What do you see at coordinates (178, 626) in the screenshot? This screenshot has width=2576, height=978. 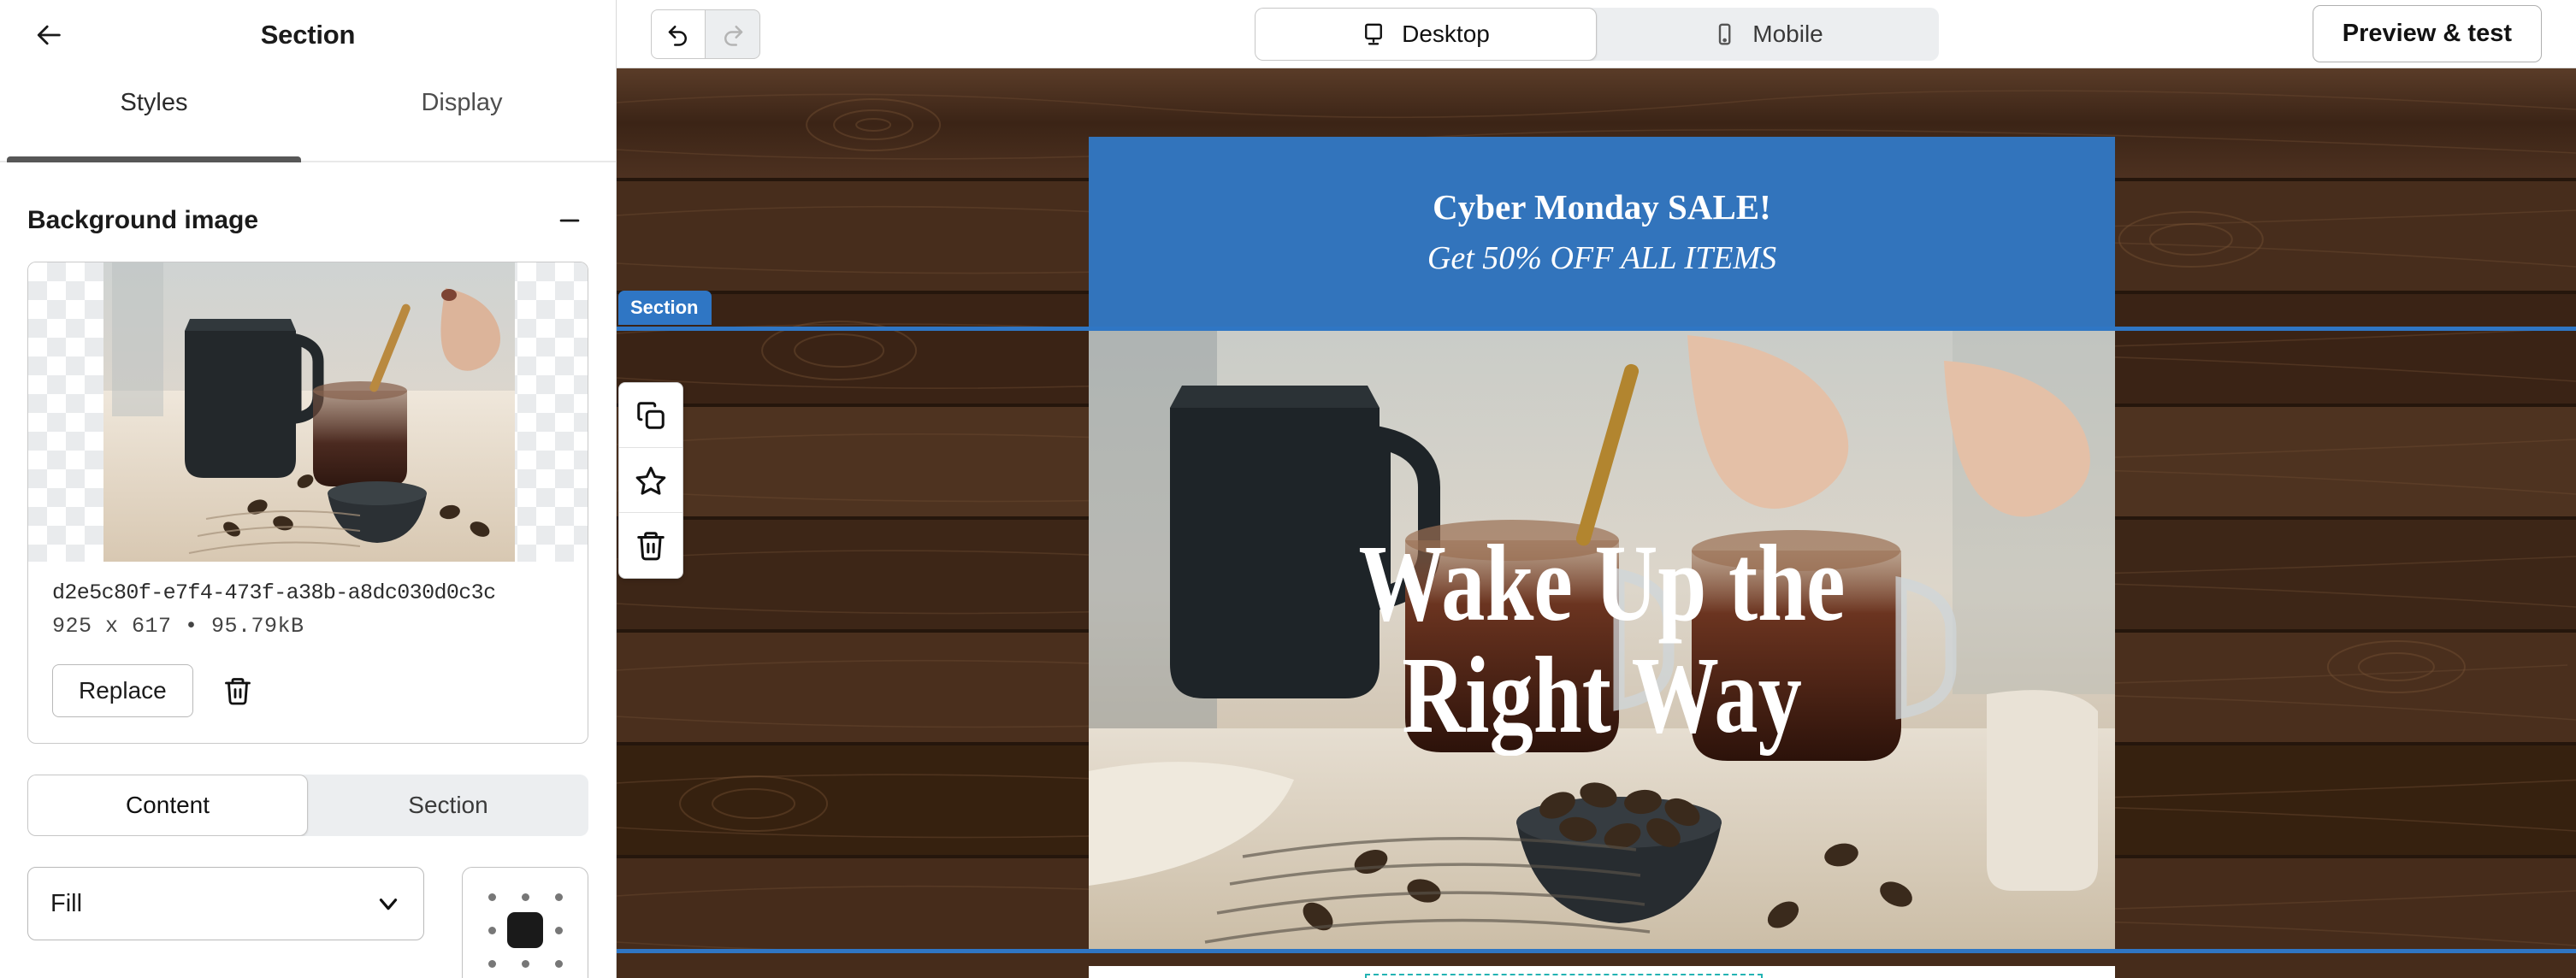 I see `file-dimensions: 925 x 617 • 95.79kB` at bounding box center [178, 626].